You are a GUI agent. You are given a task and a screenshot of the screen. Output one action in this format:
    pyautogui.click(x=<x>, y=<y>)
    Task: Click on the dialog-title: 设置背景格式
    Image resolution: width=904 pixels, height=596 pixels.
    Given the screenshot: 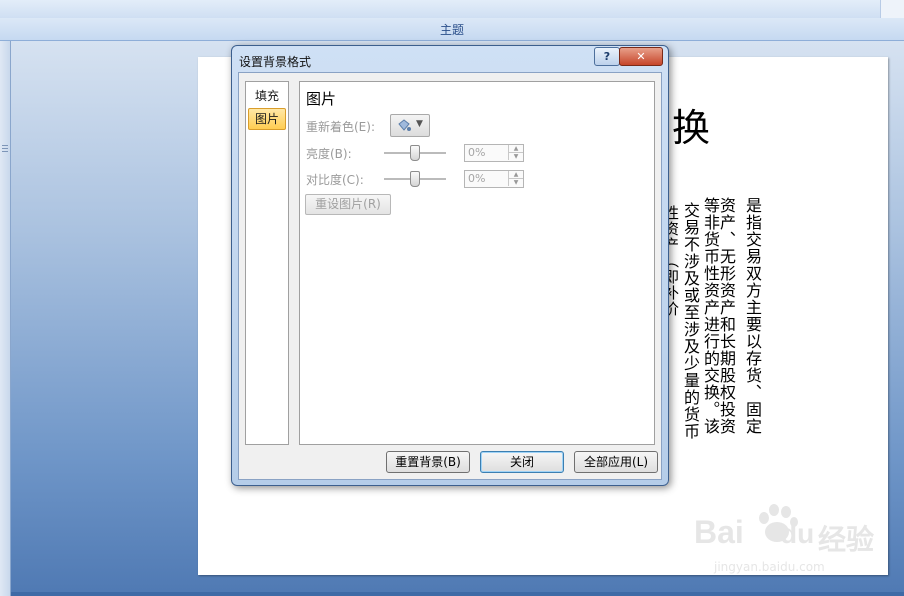 What is the action you would take?
    pyautogui.click(x=275, y=62)
    